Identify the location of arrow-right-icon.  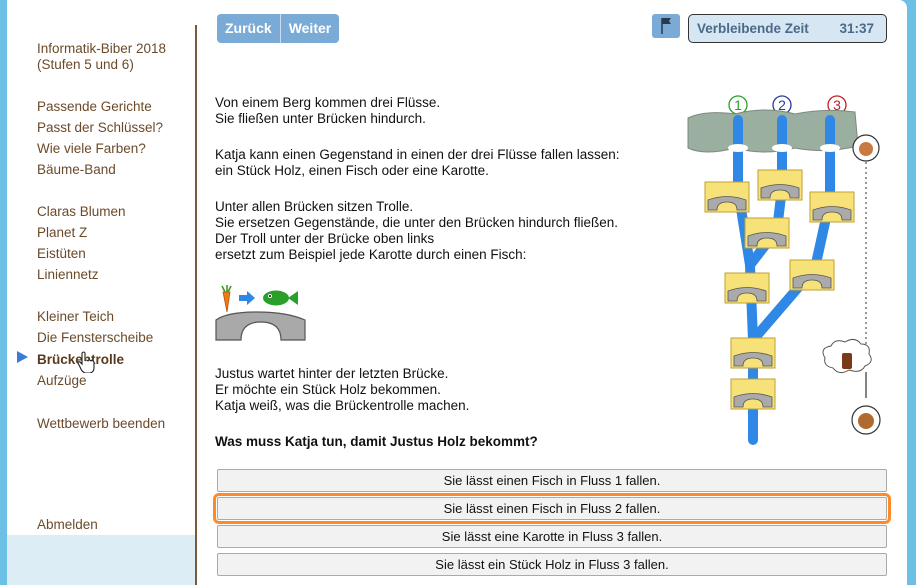
(247, 298).